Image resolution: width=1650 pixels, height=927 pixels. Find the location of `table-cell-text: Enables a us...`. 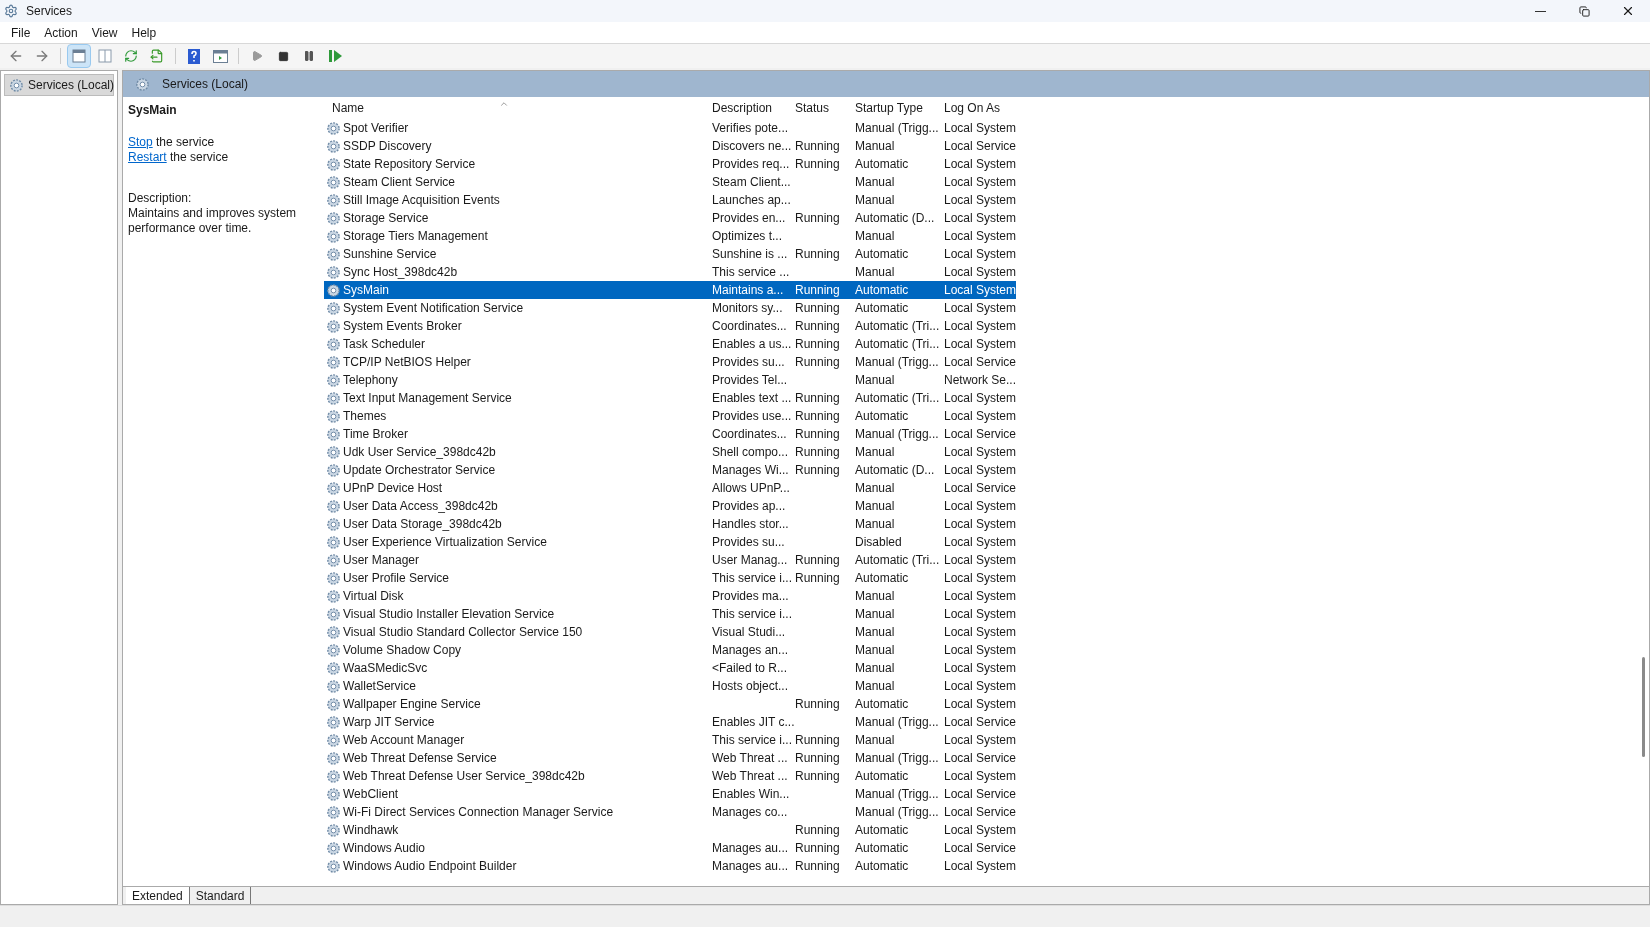

table-cell-text: Enables a us... is located at coordinates (752, 344).